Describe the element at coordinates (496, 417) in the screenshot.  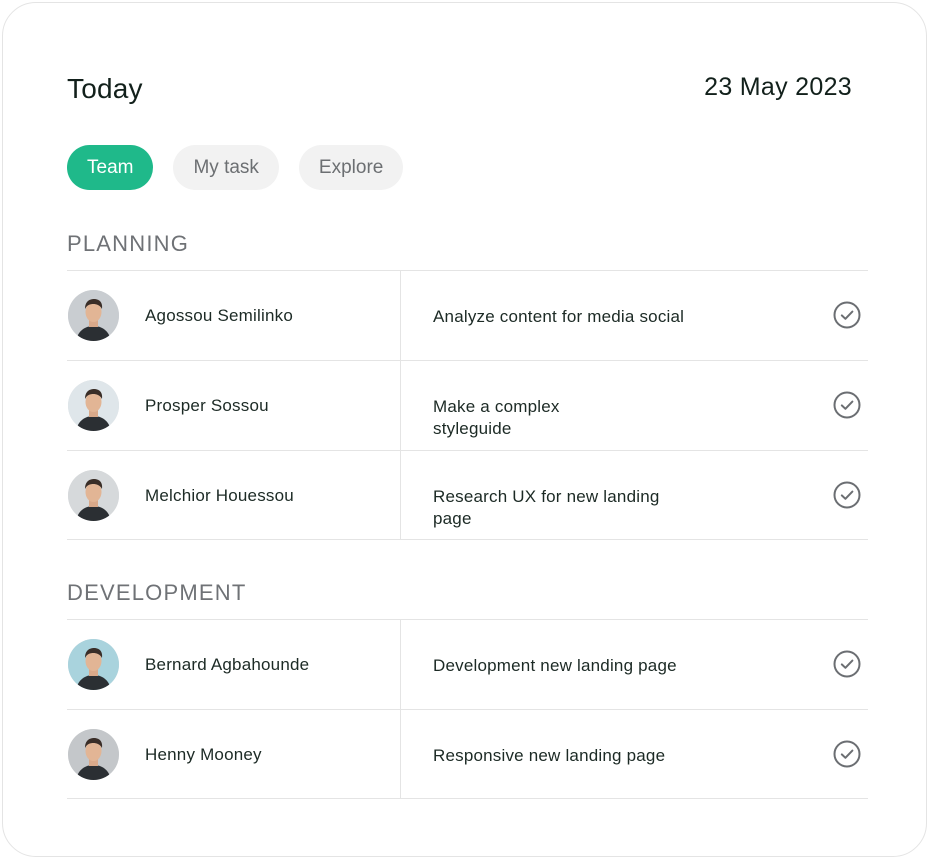
I see `task-description: Make a complex styleguide` at that location.